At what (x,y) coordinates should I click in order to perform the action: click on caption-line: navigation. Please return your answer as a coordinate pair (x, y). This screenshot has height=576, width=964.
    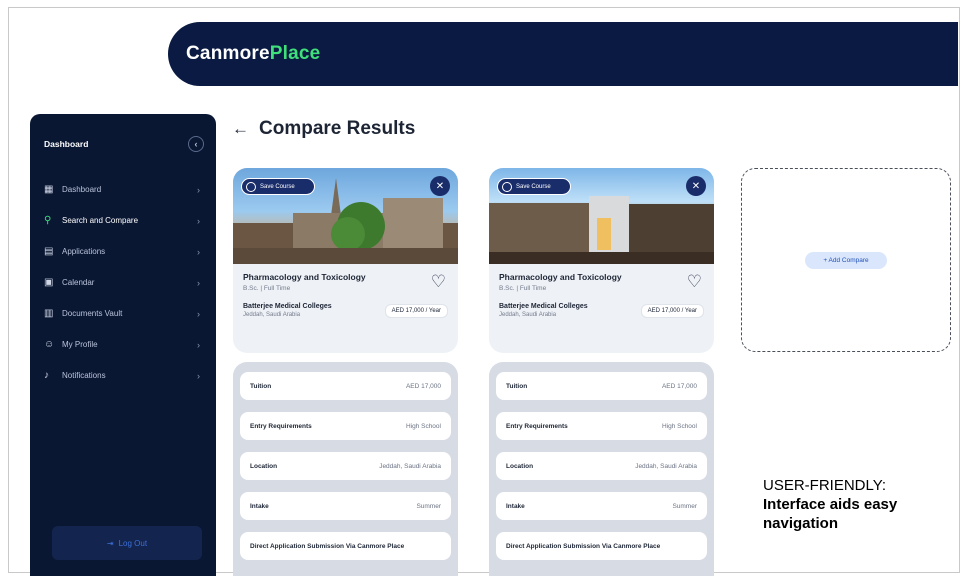
    Looking at the image, I should click on (801, 523).